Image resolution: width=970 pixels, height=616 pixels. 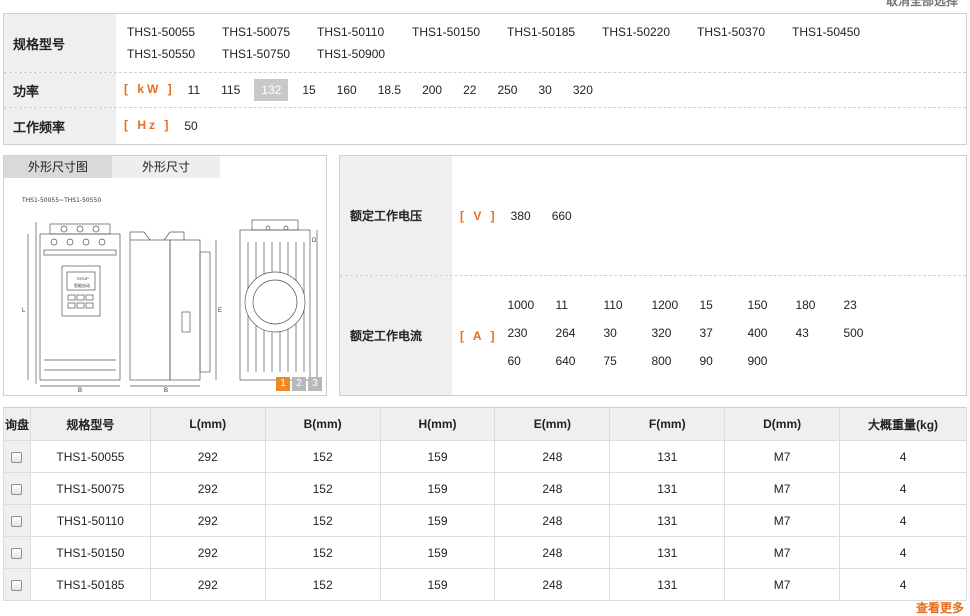 I want to click on power-option: 11, so click(x=194, y=90).